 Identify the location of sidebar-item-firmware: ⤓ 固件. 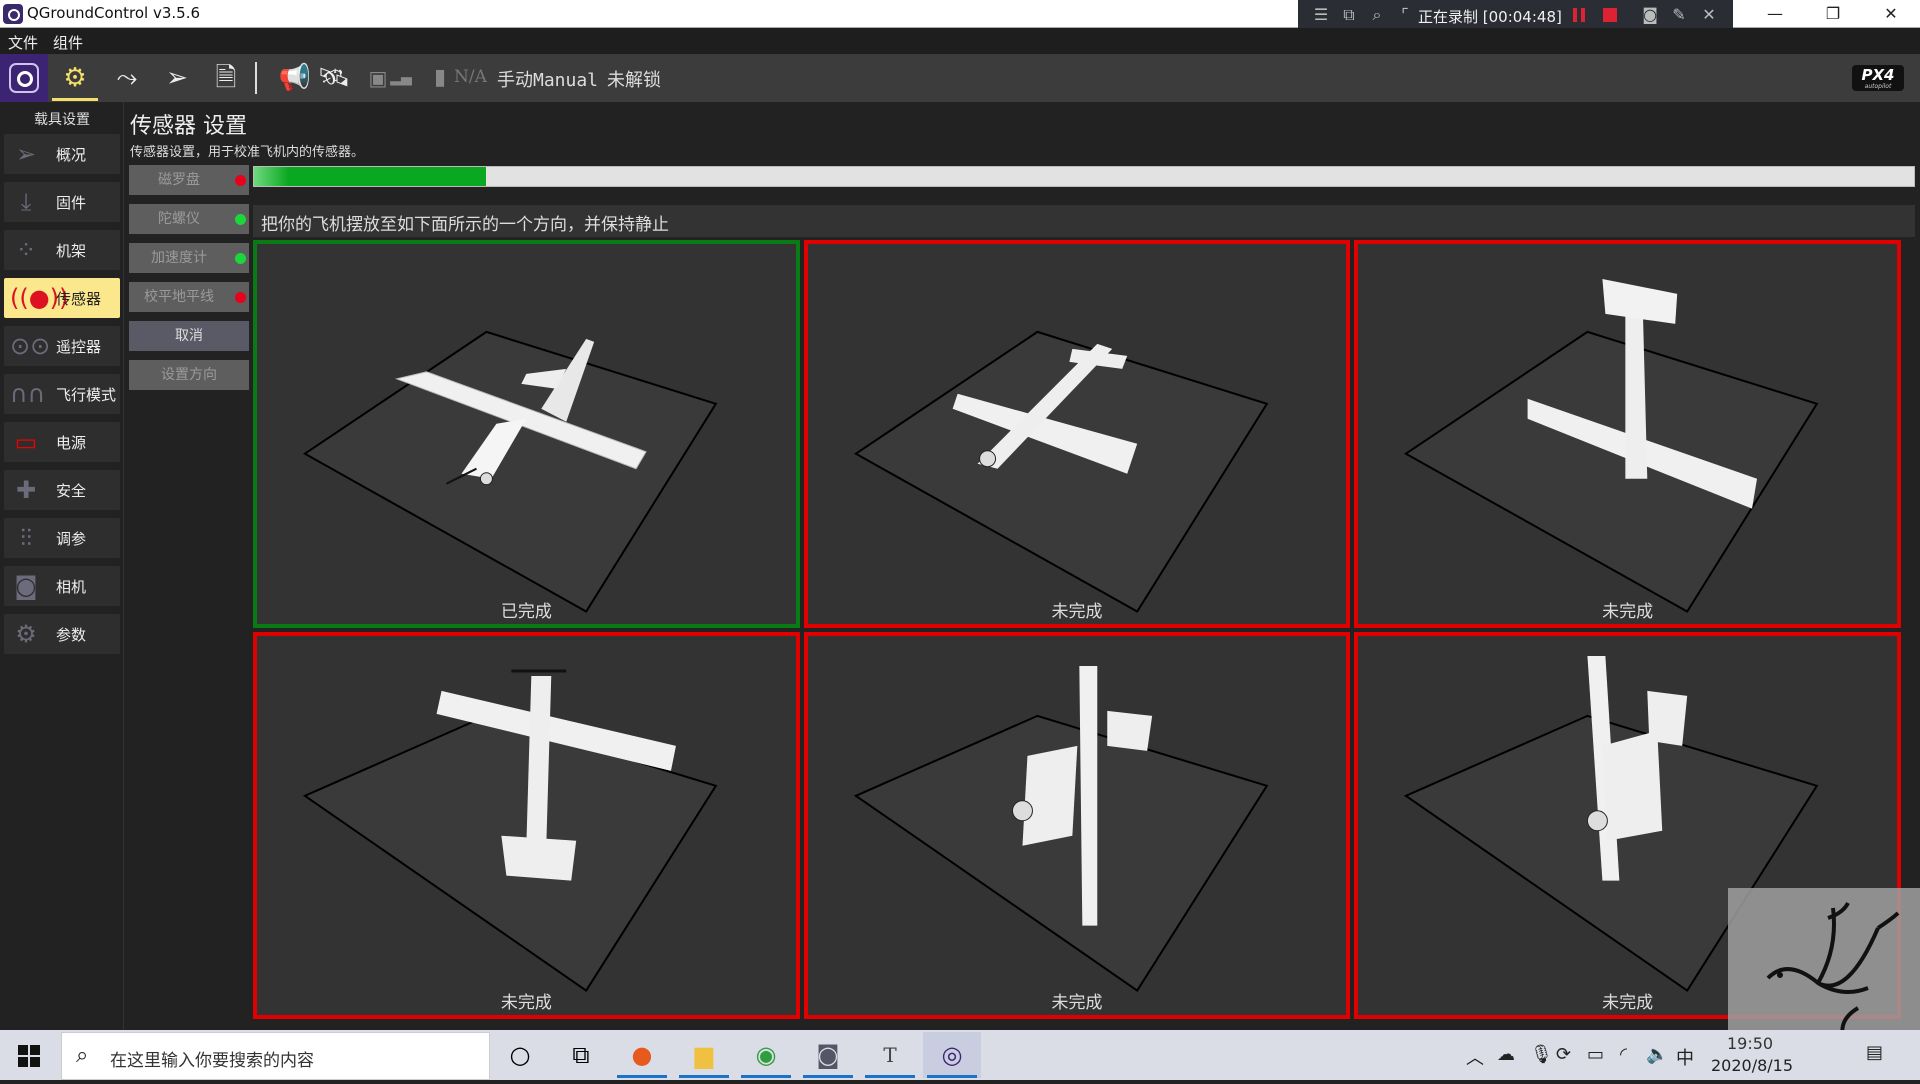
(62, 202).